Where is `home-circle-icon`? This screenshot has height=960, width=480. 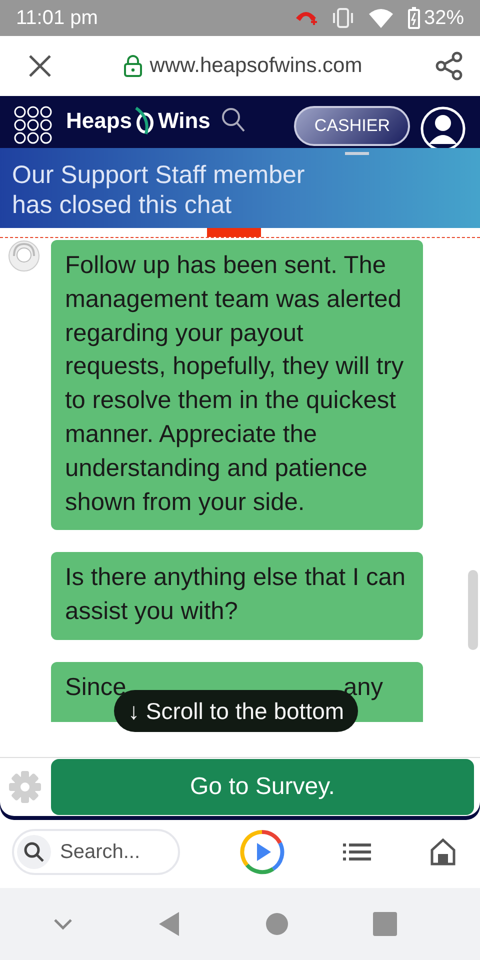 home-circle-icon is located at coordinates (277, 924).